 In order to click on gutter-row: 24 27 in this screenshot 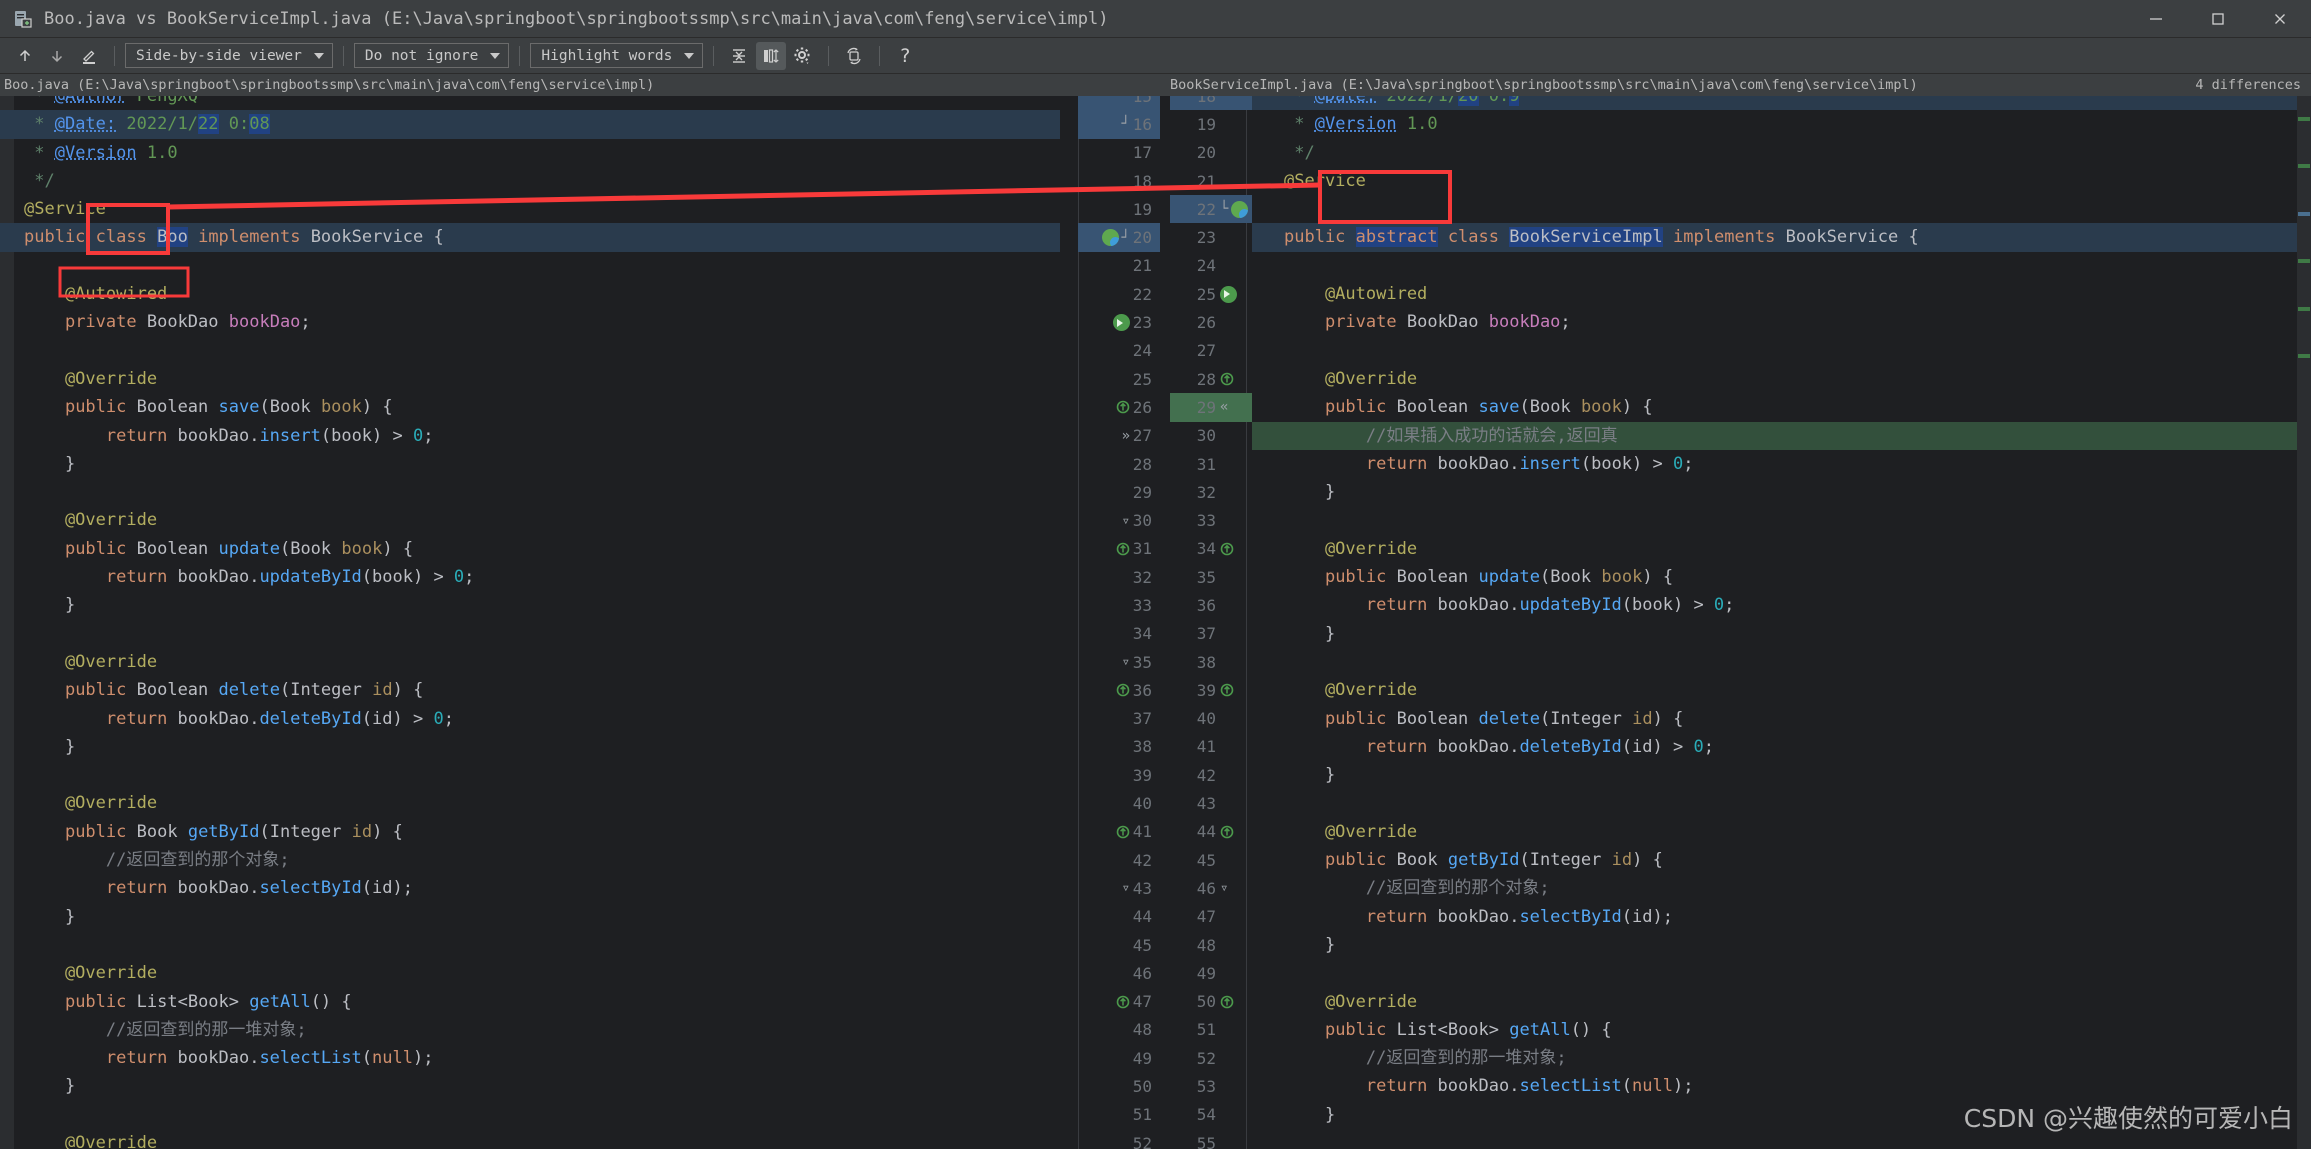, I will do `click(1156, 351)`.